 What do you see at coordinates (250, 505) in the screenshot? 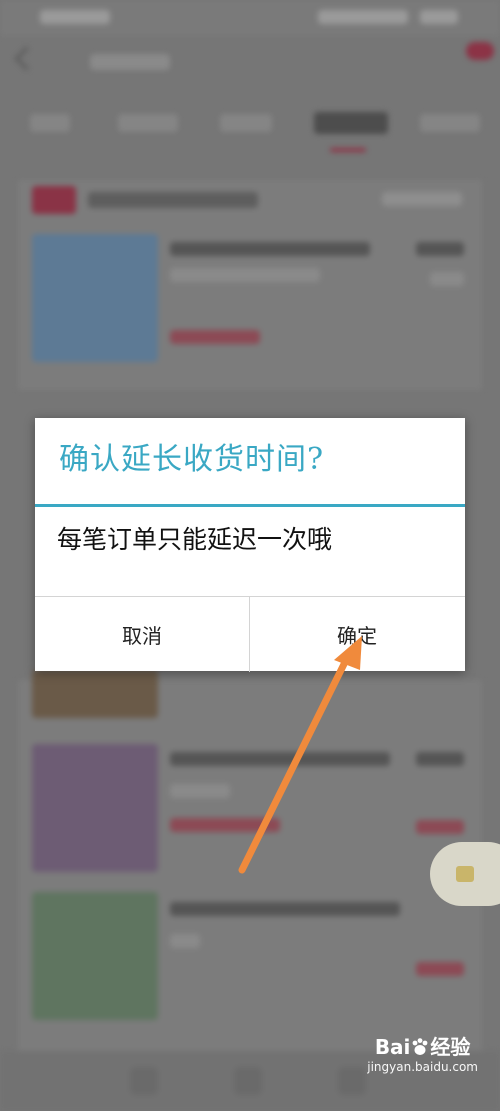
I see `dialog-title-divider` at bounding box center [250, 505].